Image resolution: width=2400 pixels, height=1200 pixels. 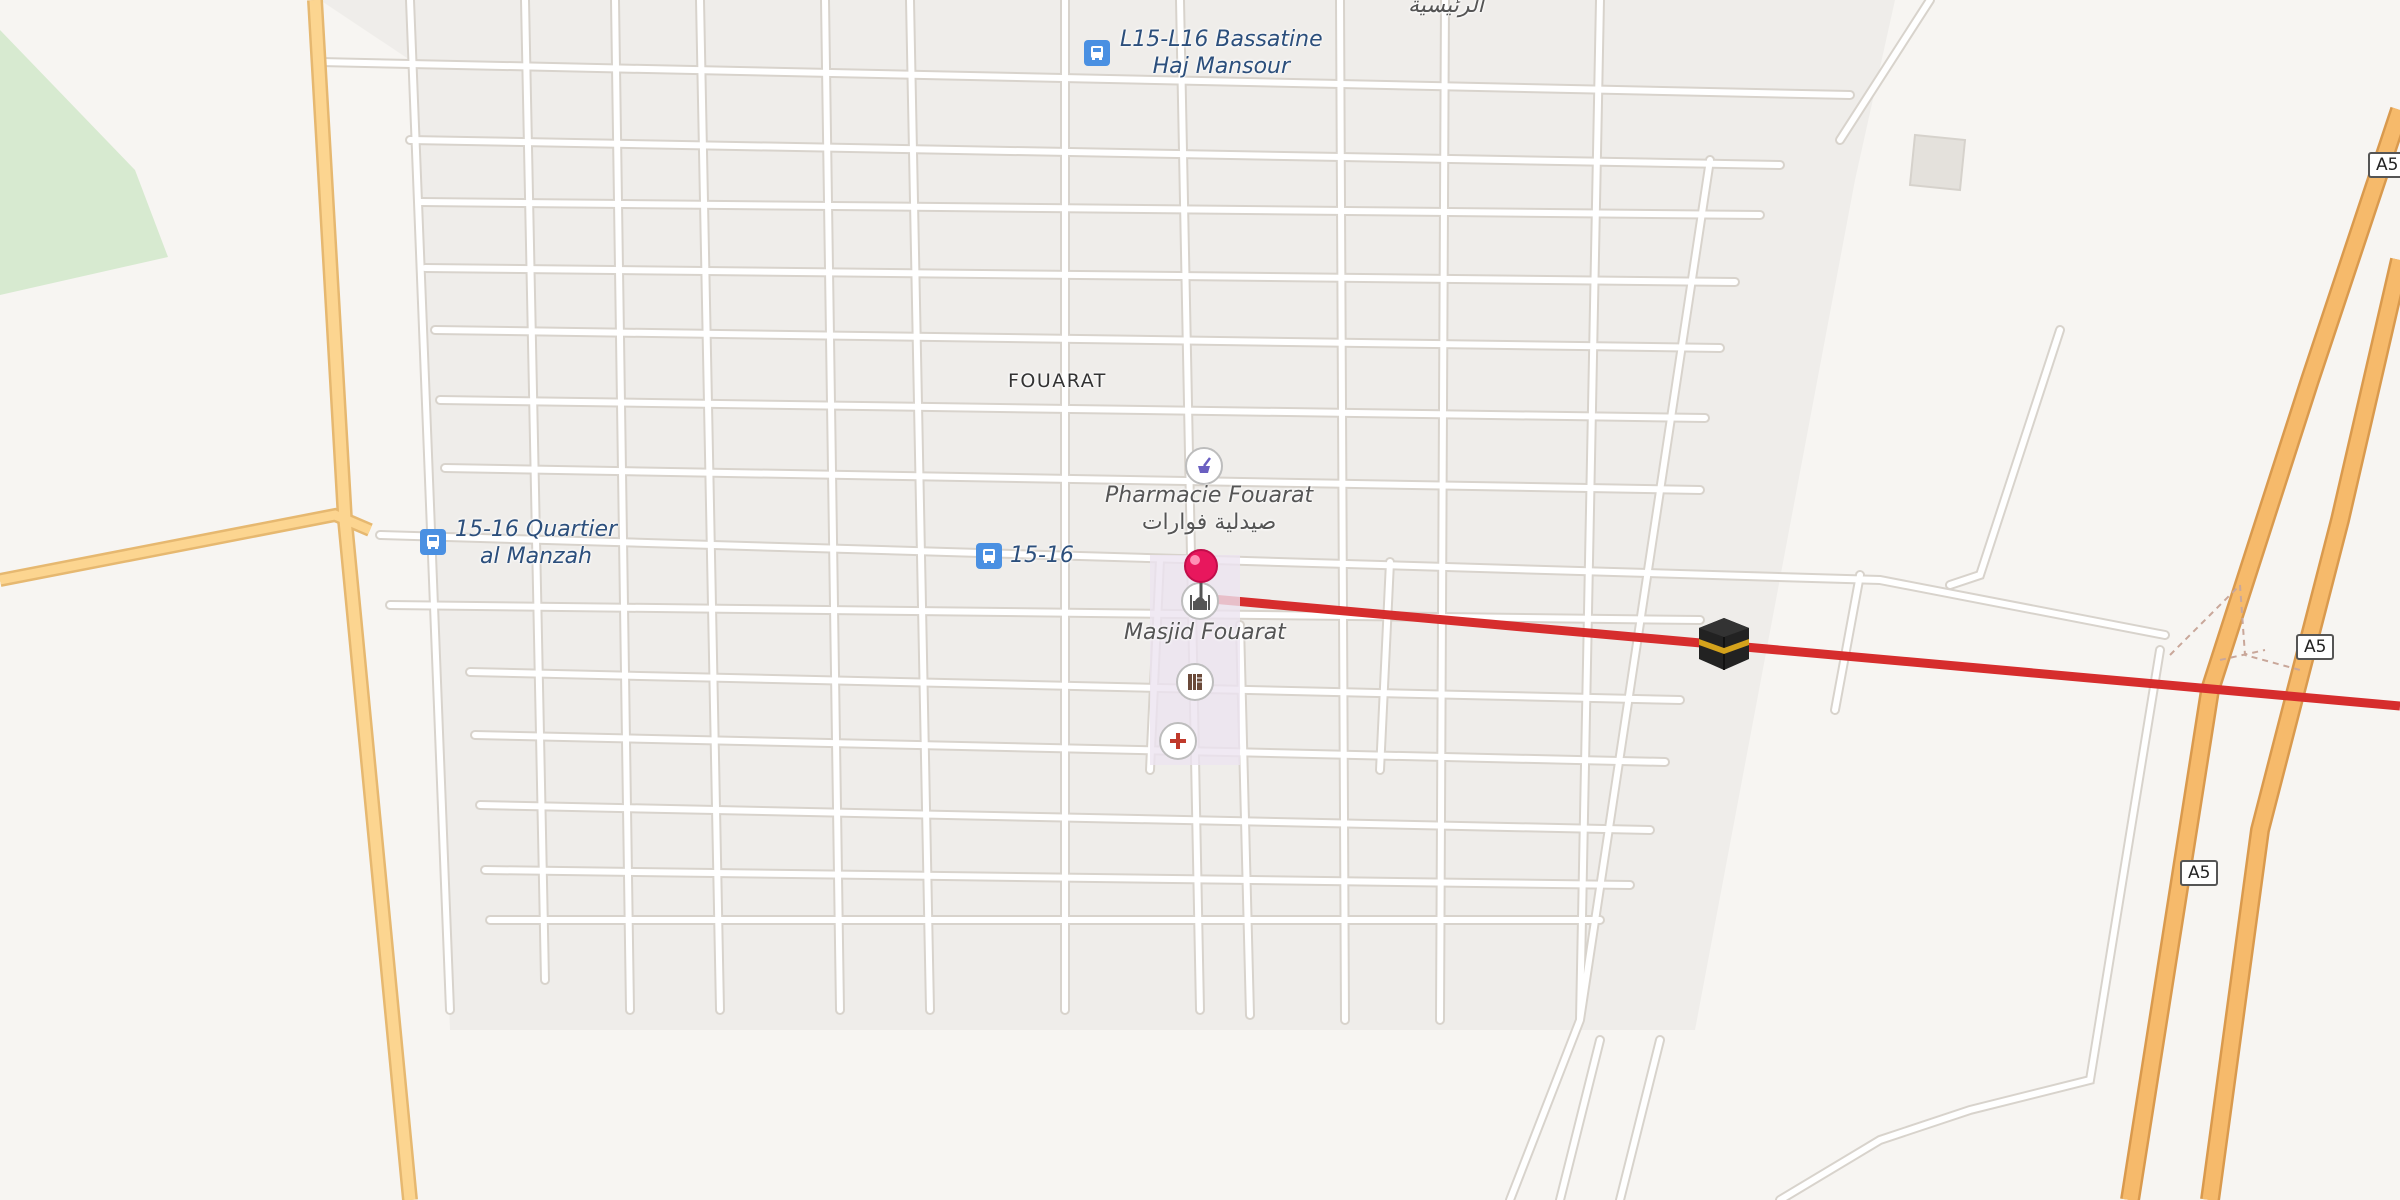 I want to click on bus-stop-label: 15-16, so click(x=1042, y=555).